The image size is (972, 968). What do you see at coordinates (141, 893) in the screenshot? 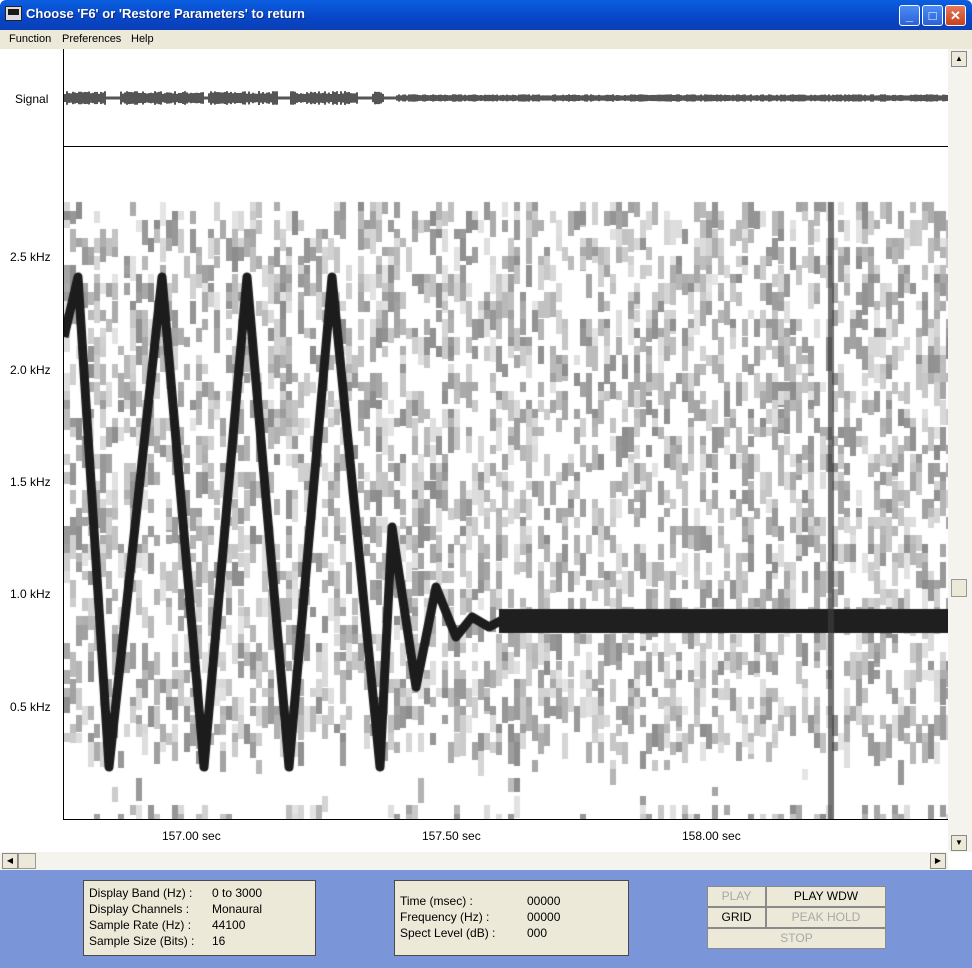
I see `info-label: Display Band (Hz) :` at bounding box center [141, 893].